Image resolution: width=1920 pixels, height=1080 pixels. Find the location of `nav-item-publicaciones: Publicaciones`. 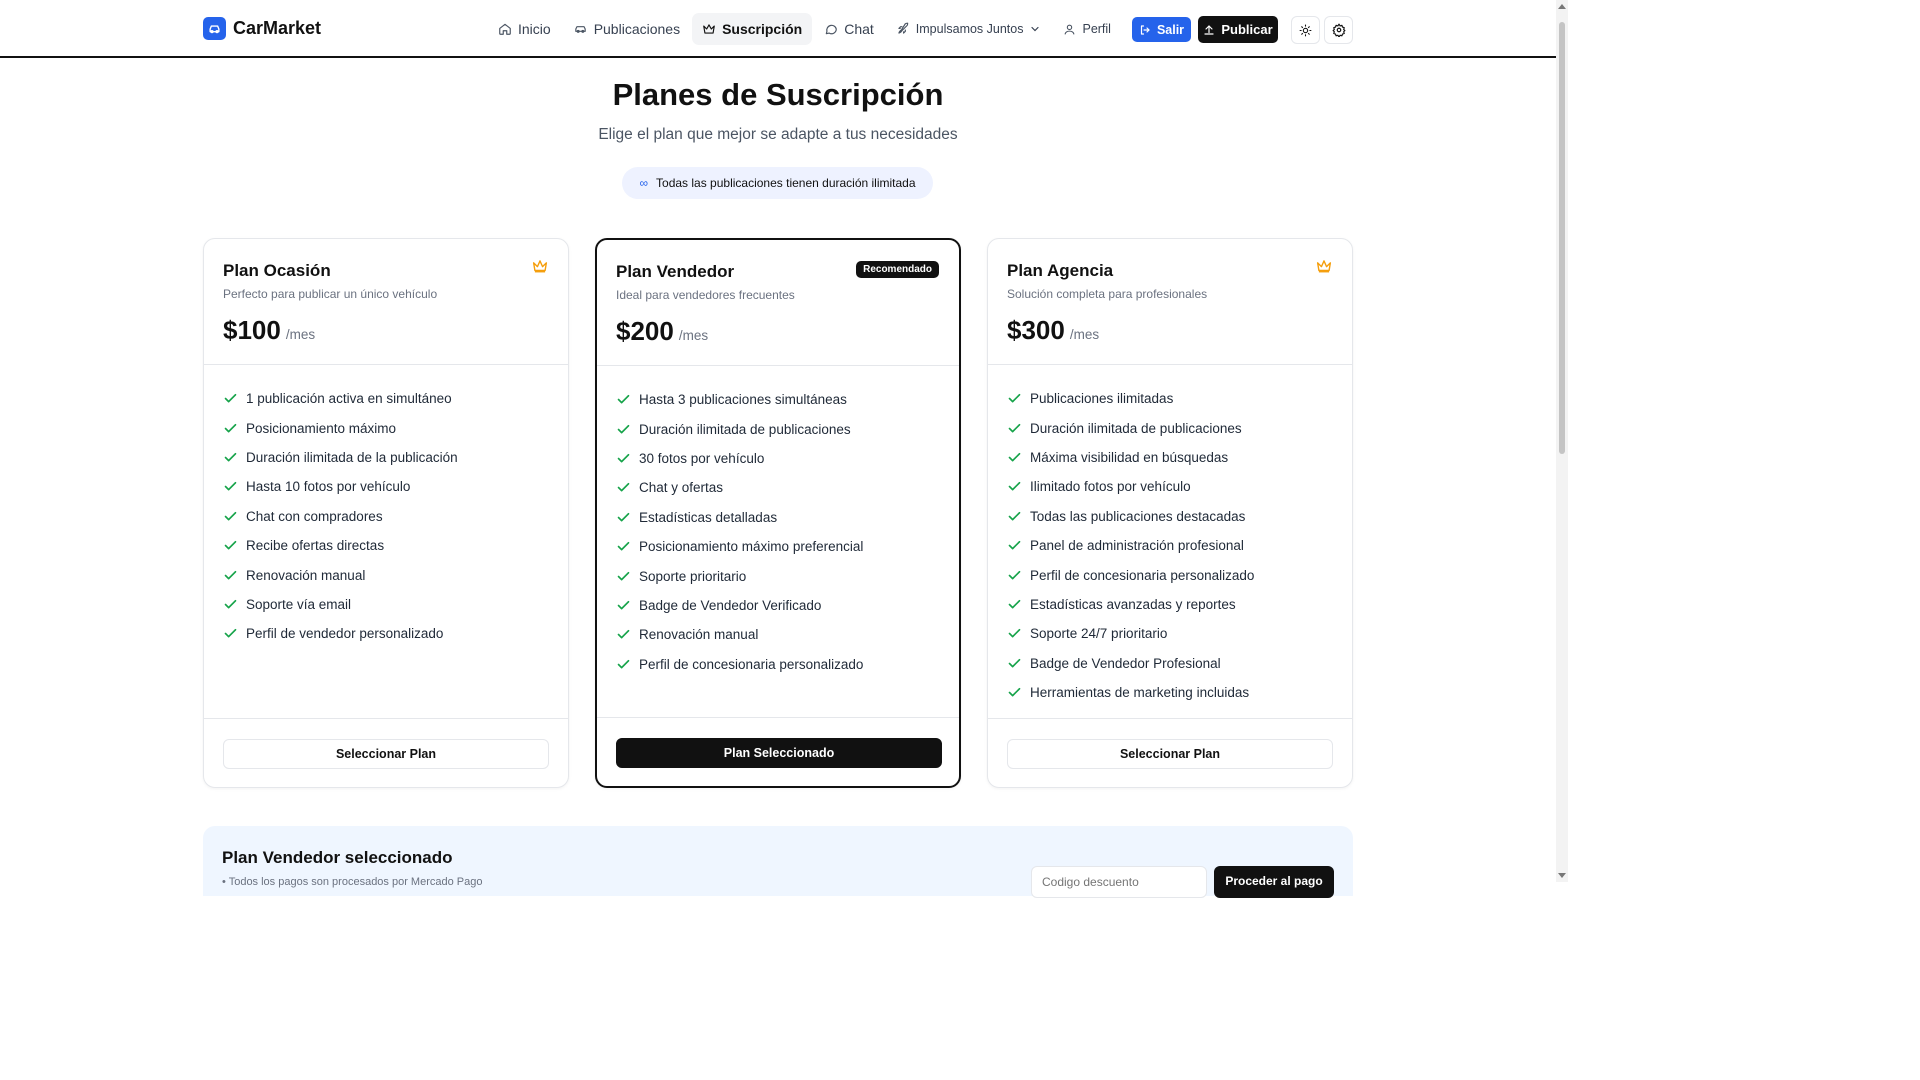

nav-item-publicaciones: Publicaciones is located at coordinates (626, 29).